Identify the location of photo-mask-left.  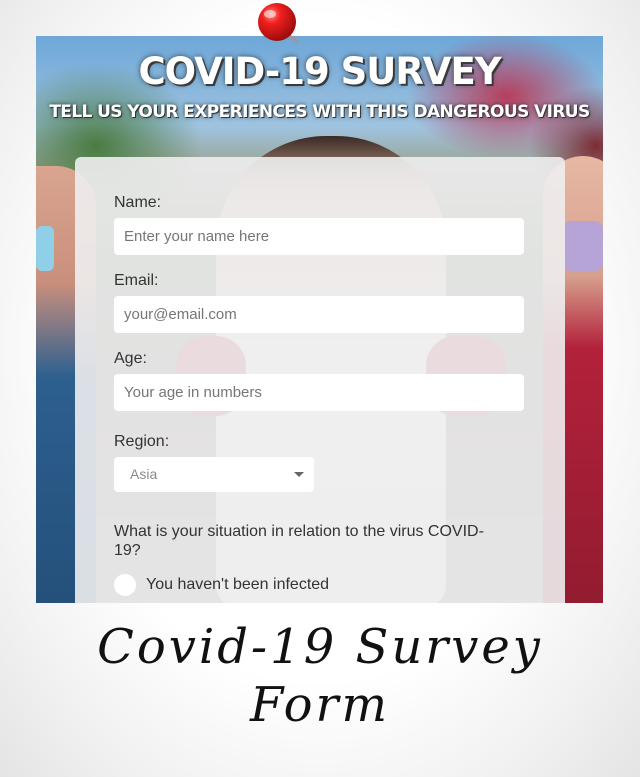
(45, 248).